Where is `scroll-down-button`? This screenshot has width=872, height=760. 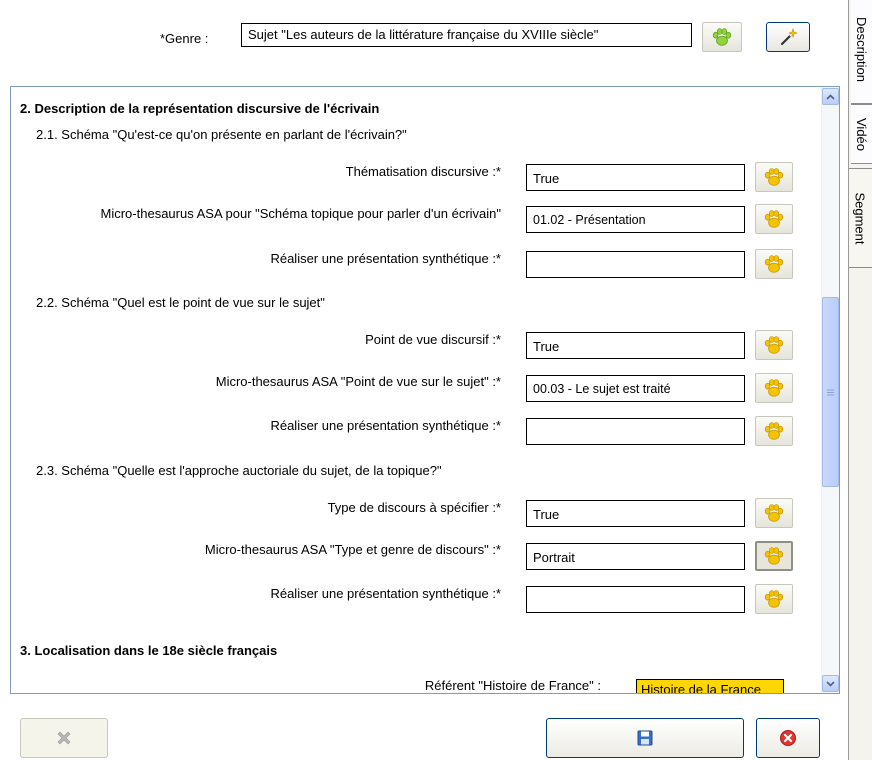 scroll-down-button is located at coordinates (830, 683).